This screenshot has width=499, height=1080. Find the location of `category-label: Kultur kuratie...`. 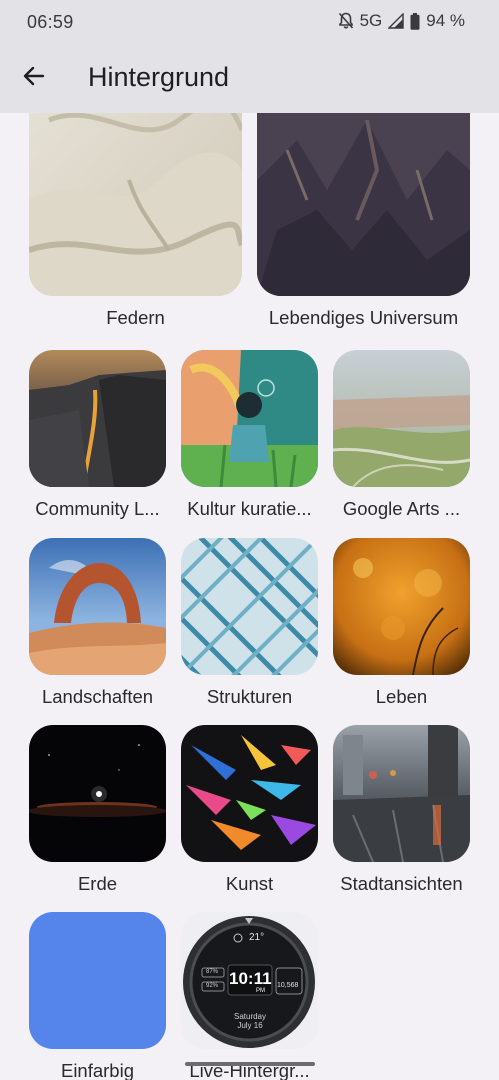

category-label: Kultur kuratie... is located at coordinates (249, 508).